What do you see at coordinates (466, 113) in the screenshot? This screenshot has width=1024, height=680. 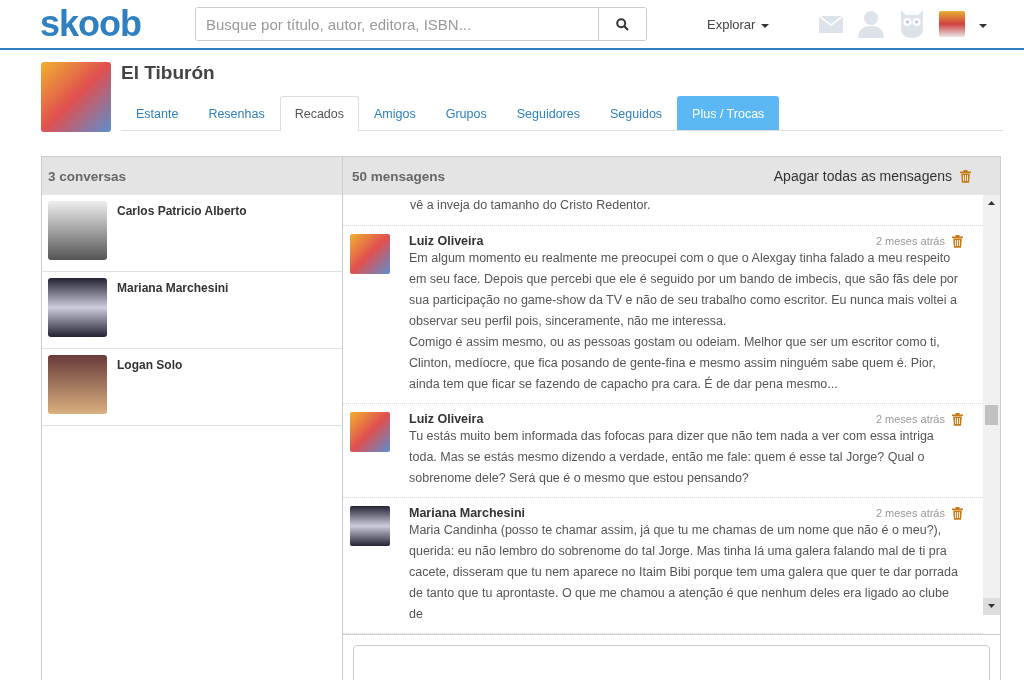 I see `tab: Grupos` at bounding box center [466, 113].